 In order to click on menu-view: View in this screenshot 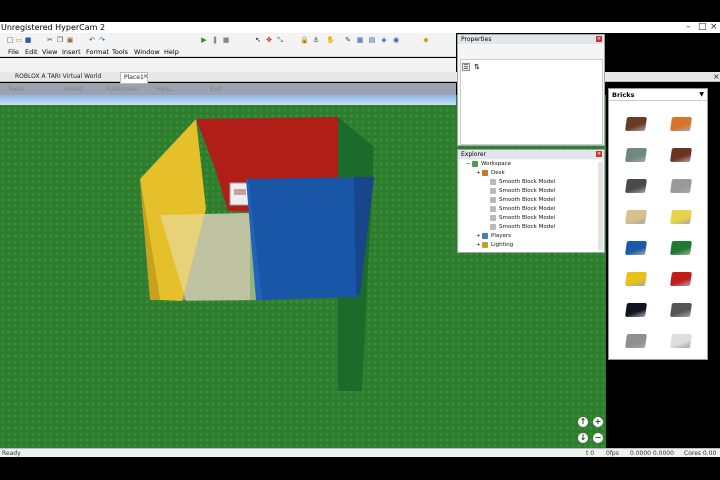, I will do `click(49, 52)`.